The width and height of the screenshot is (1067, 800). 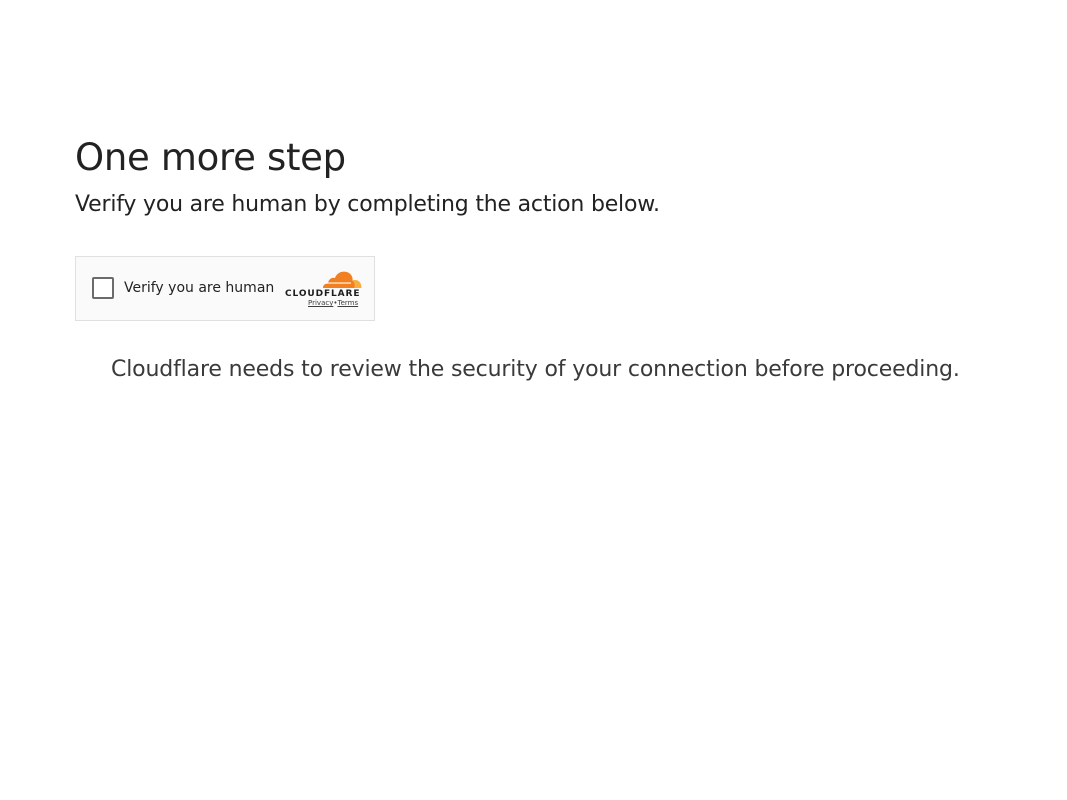 I want to click on cloudflare-wordmark: CLOUDFLARE, so click(x=323, y=294).